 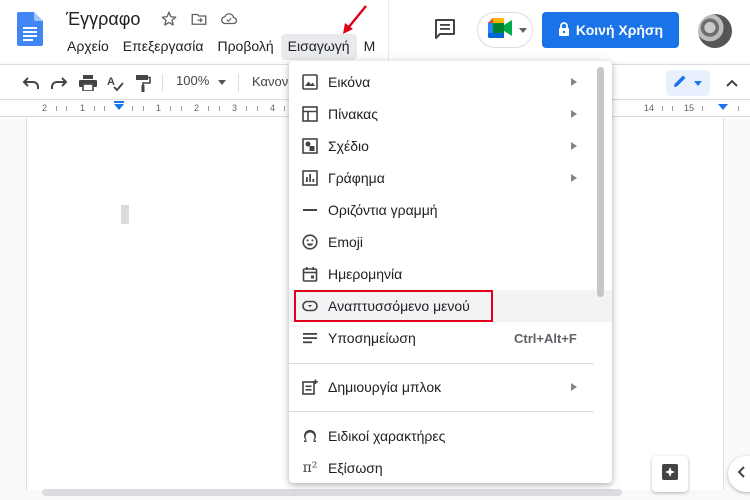 I want to click on ruler-number: 14, so click(x=649, y=108).